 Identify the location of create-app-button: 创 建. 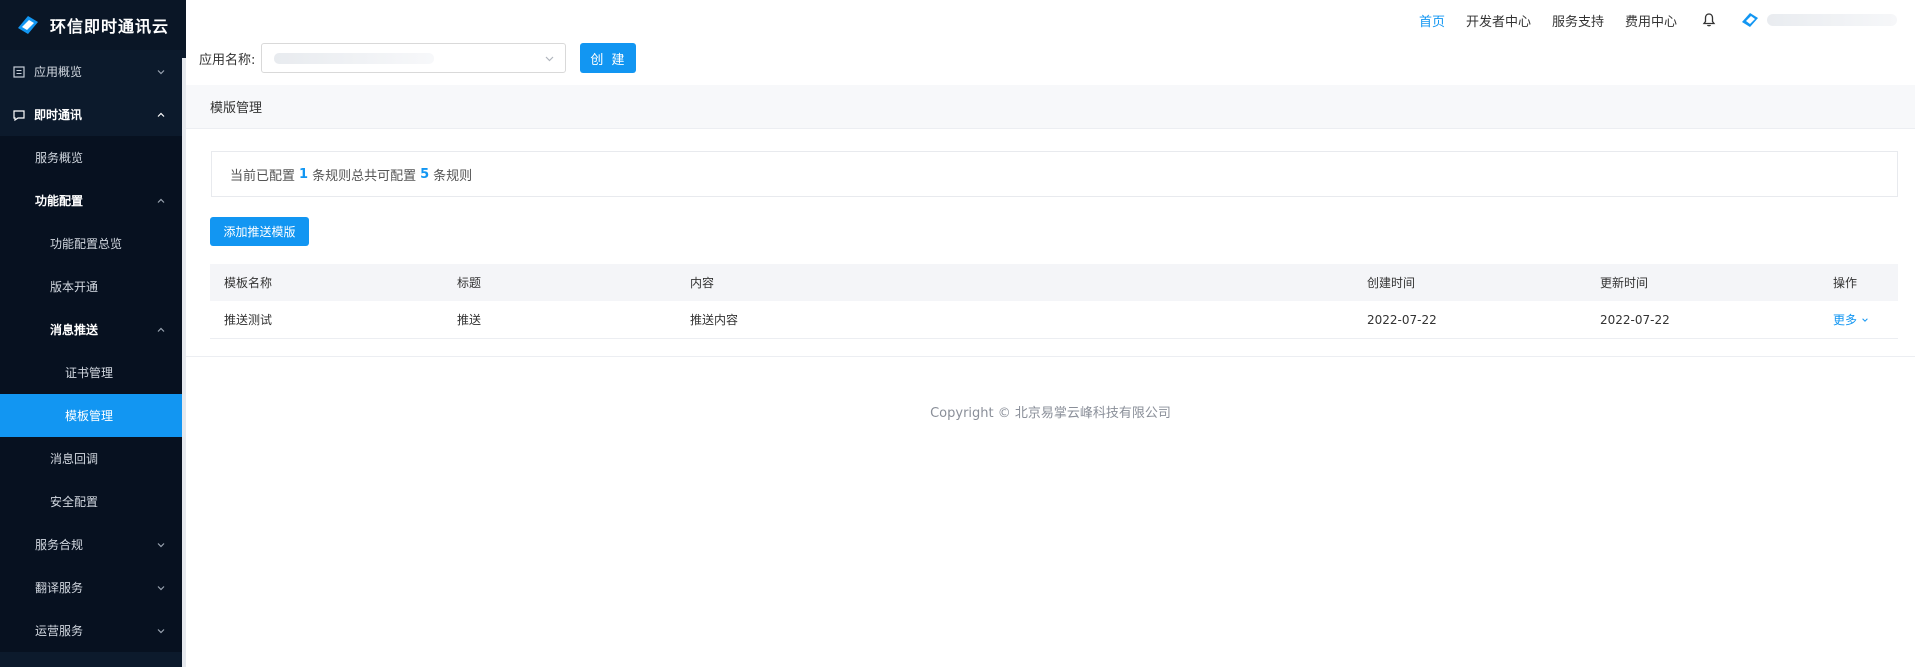
(608, 58).